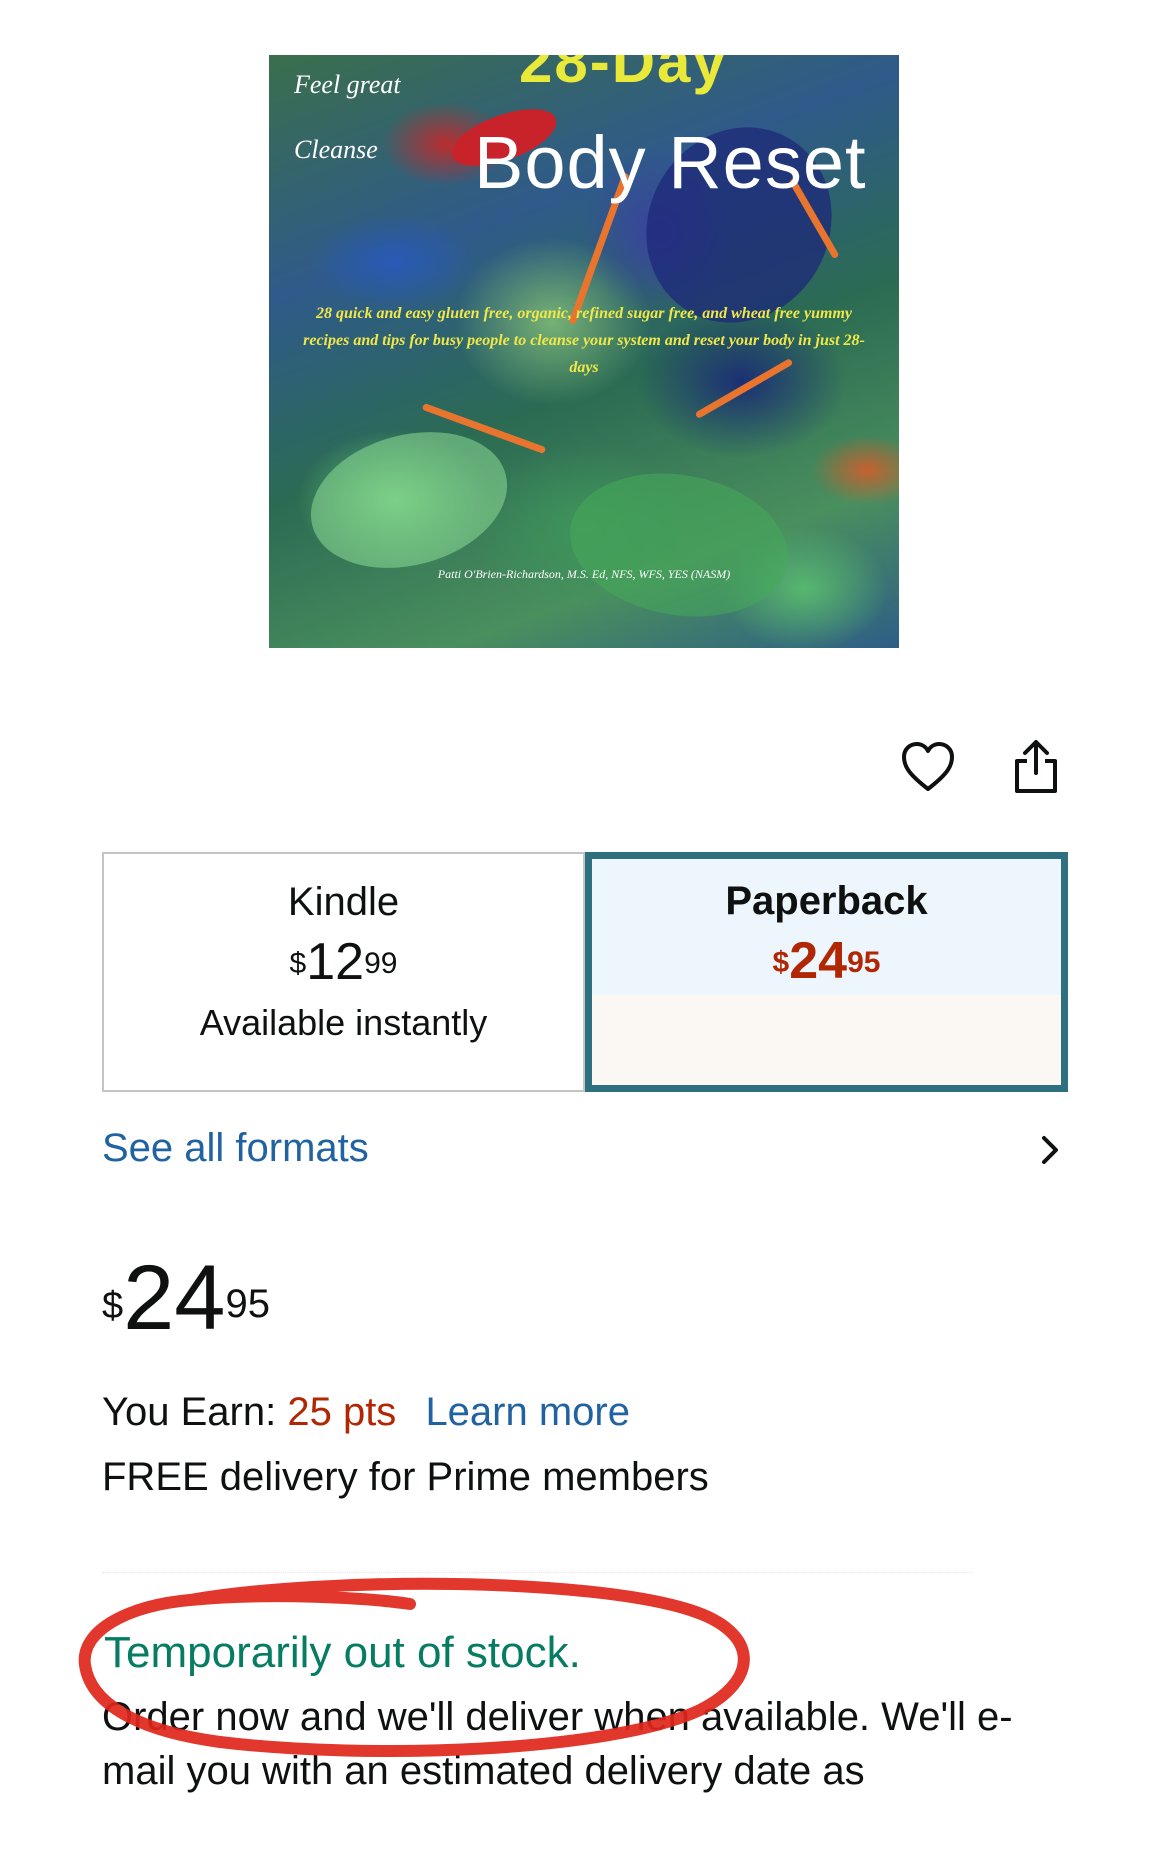  What do you see at coordinates (235, 1148) in the screenshot?
I see `see-all-formats-label: See all formats` at bounding box center [235, 1148].